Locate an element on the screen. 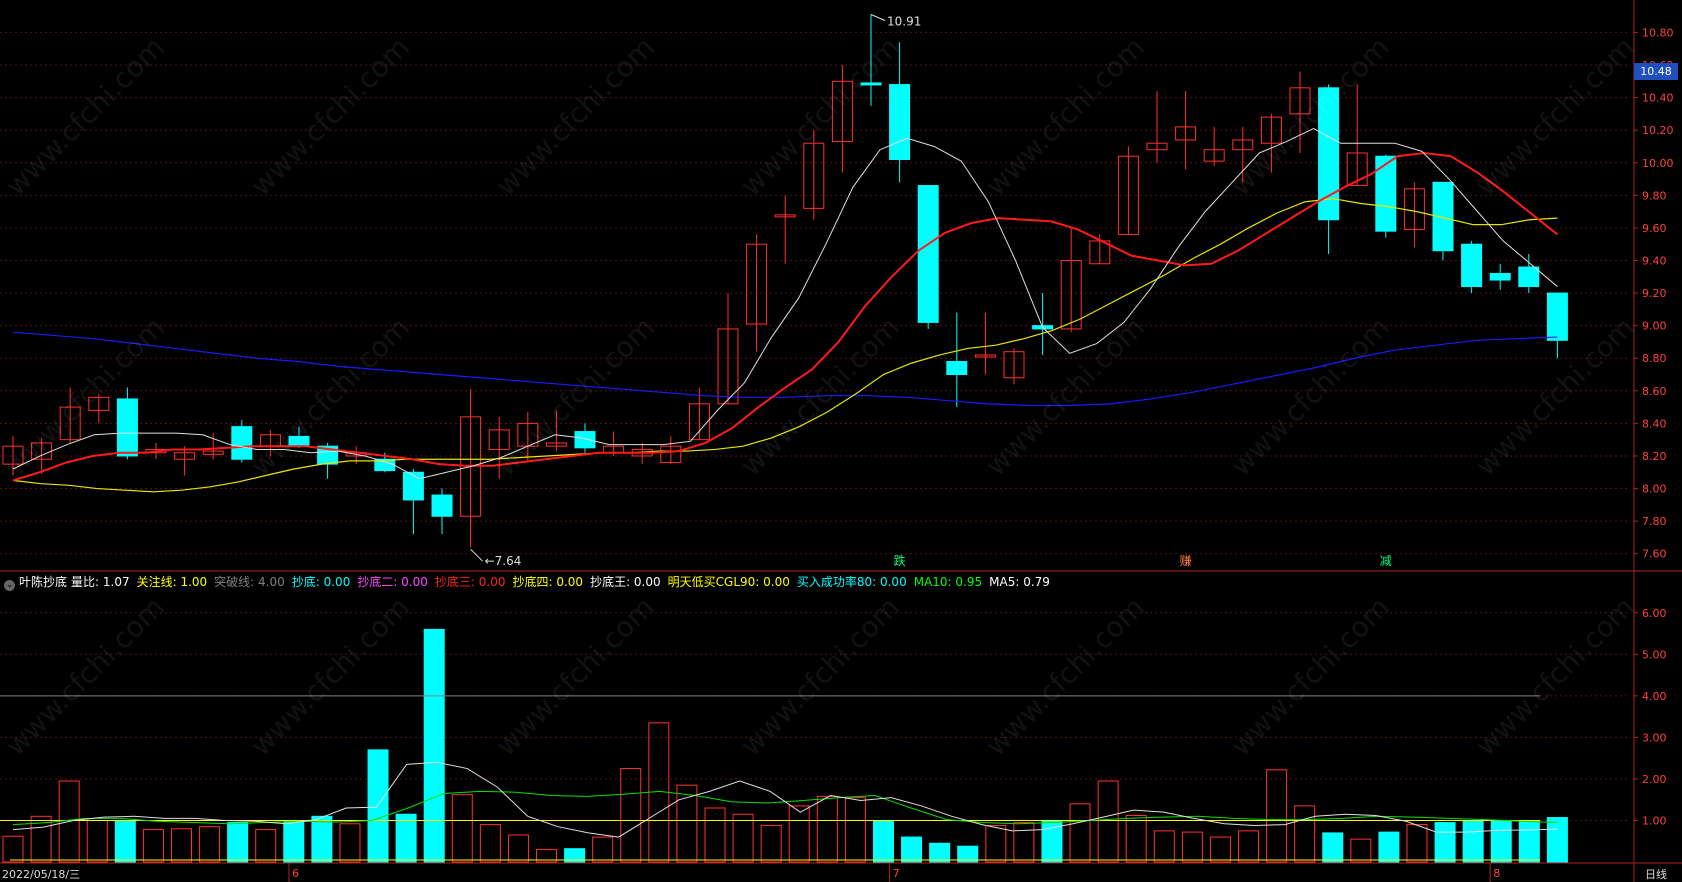 This screenshot has height=882, width=1682. indicator-item: 突破线: 4.00 is located at coordinates (249, 582).